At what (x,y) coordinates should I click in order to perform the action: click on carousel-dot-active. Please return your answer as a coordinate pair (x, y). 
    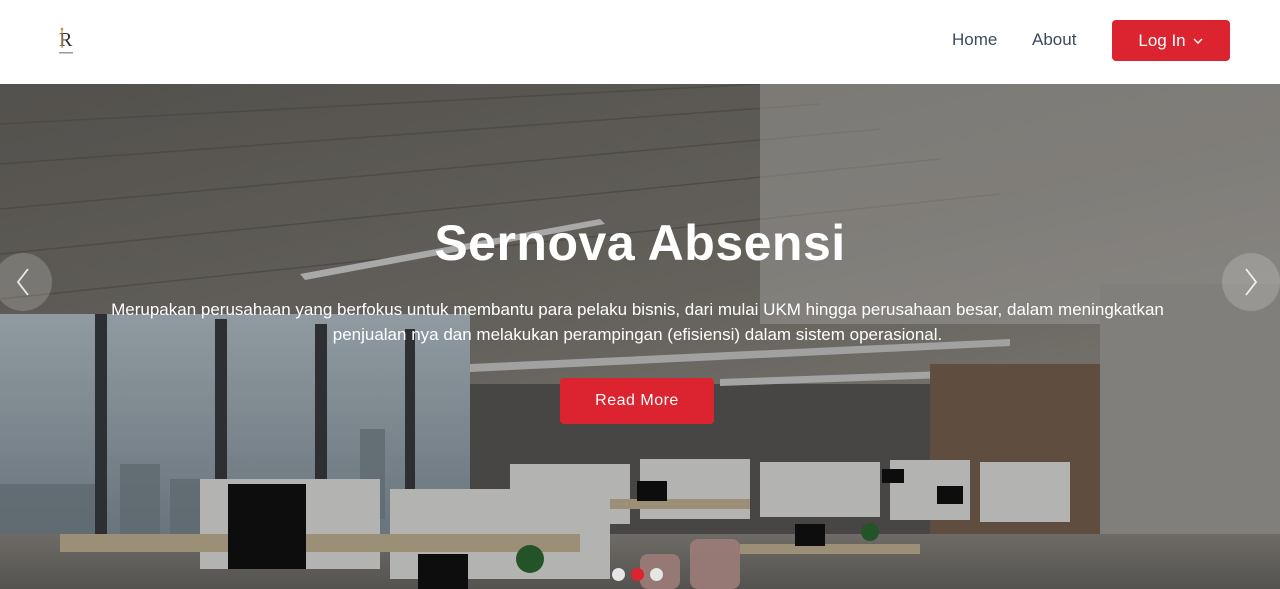
    Looking at the image, I should click on (637, 574).